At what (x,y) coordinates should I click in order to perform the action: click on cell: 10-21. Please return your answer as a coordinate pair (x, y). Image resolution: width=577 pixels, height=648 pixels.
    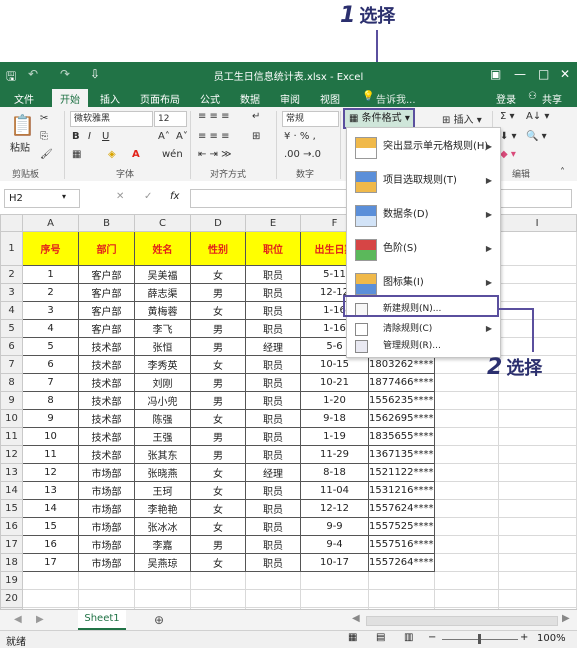
    Looking at the image, I should click on (334, 382).